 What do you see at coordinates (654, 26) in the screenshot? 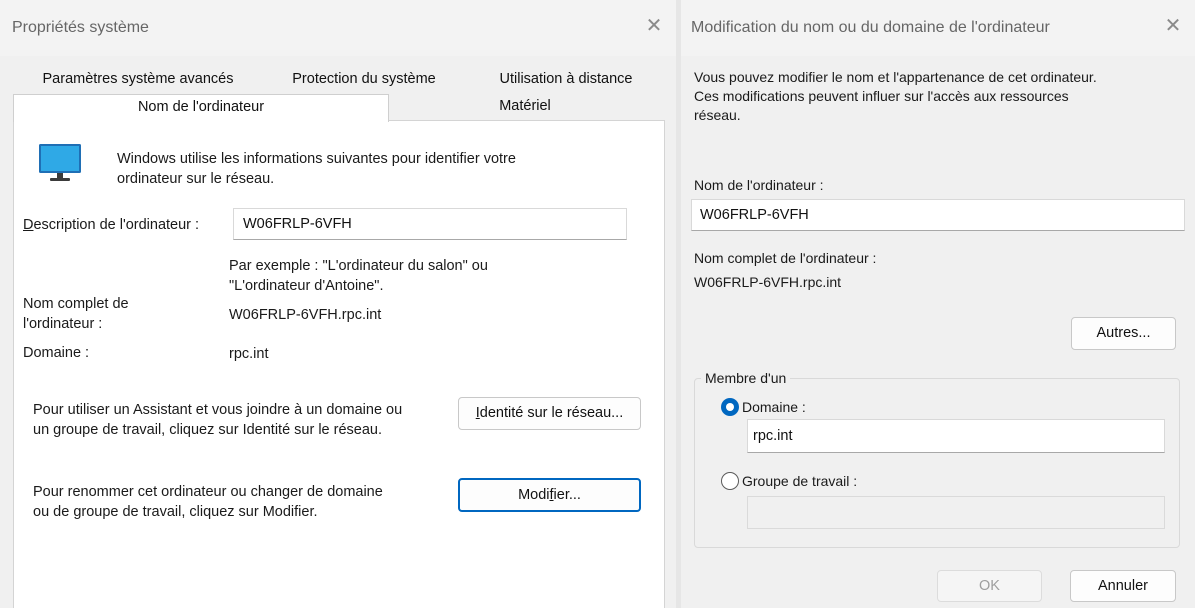
I see `close-icon: ✕` at bounding box center [654, 26].